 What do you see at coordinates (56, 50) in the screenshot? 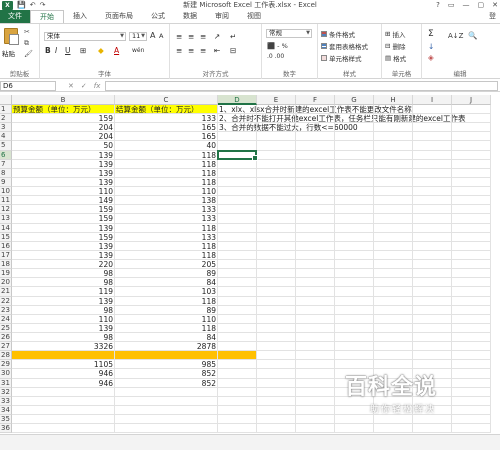
I see `italic-button: I` at bounding box center [56, 50].